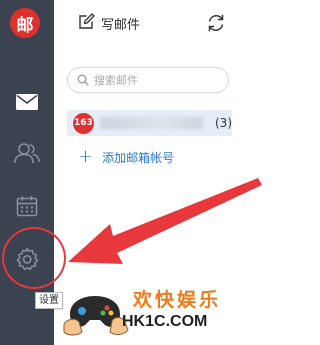  I want to click on mail-account-row: 163 (3), so click(149, 123).